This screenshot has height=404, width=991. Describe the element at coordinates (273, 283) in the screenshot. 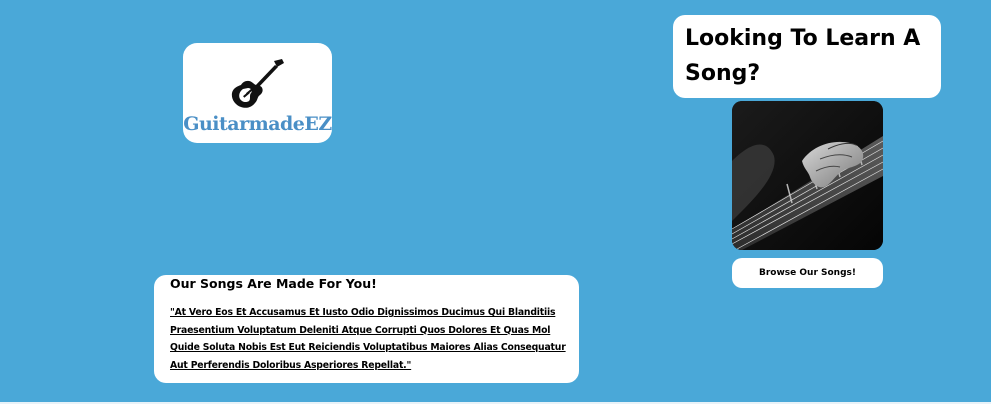

I see `songs-heading: Our Songs Are Made For You!` at that location.